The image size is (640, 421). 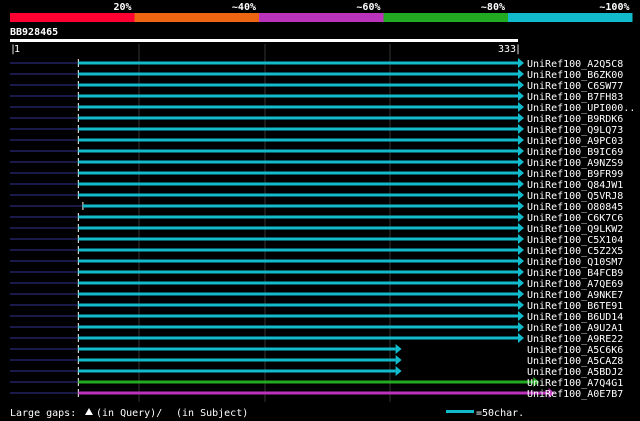 I want to click on hit-label: UniRef100_UPI000.., so click(x=581, y=108).